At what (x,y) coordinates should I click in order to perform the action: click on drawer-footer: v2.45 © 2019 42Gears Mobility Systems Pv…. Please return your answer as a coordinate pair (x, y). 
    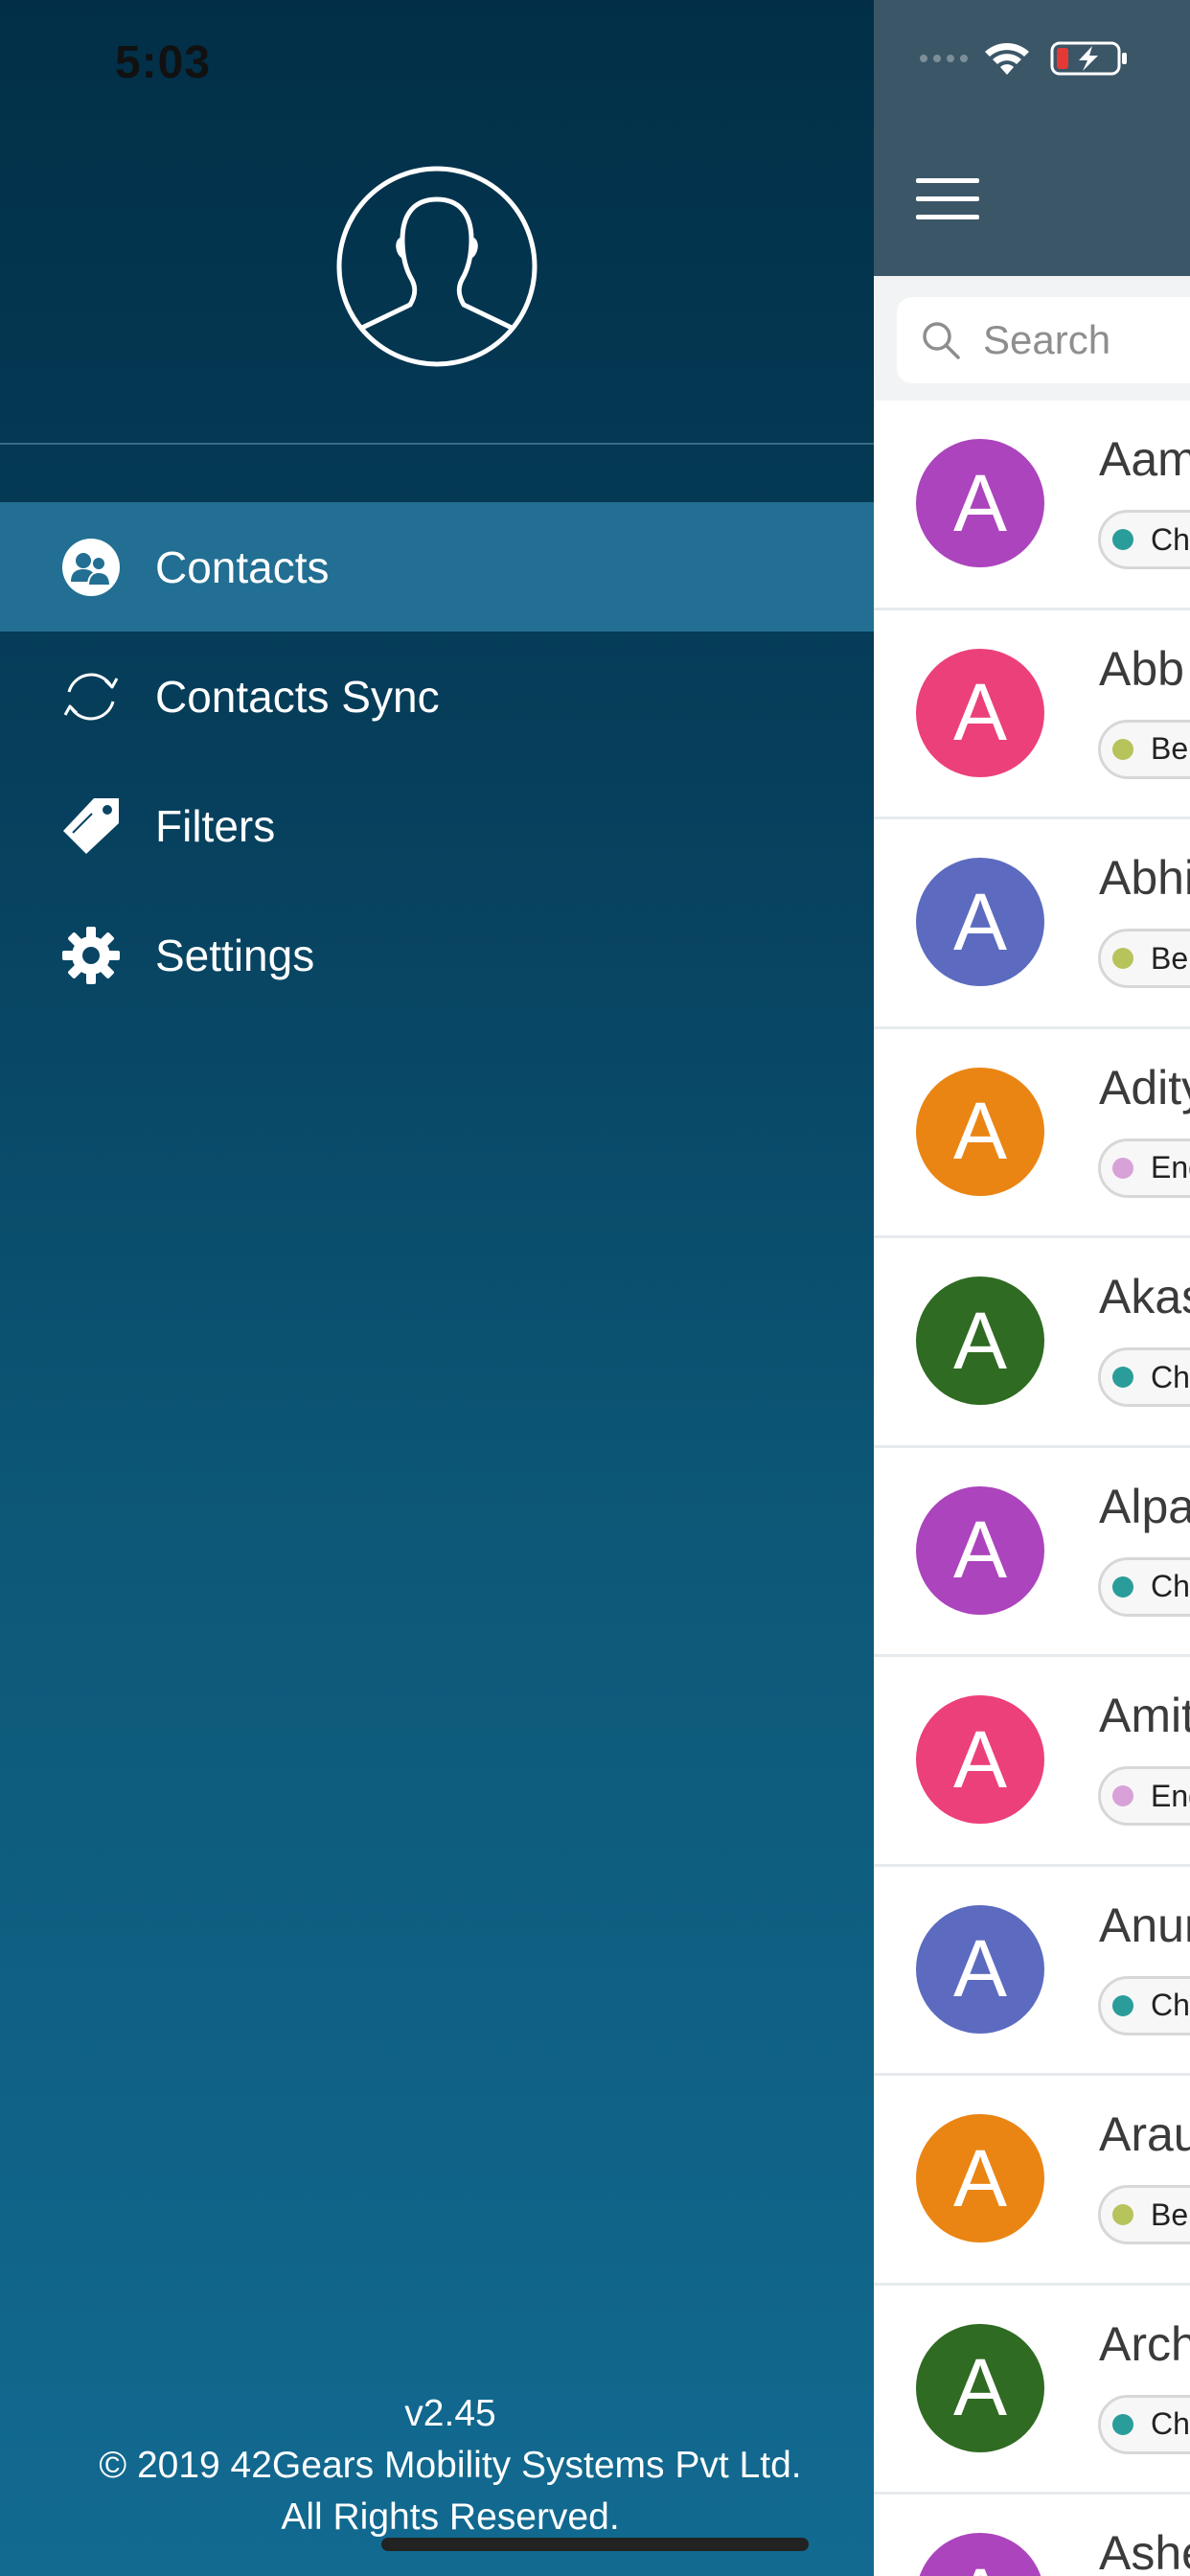
    Looking at the image, I should click on (437, 2465).